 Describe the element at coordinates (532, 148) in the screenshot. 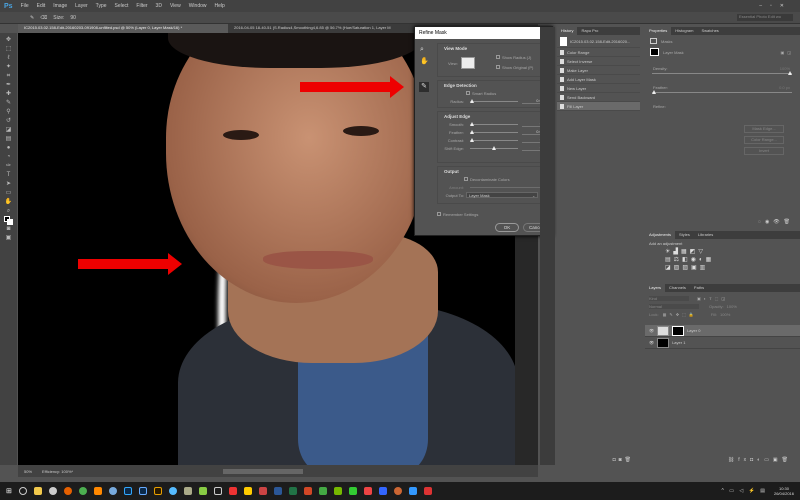

I see `shift-edge-value: 0` at that location.